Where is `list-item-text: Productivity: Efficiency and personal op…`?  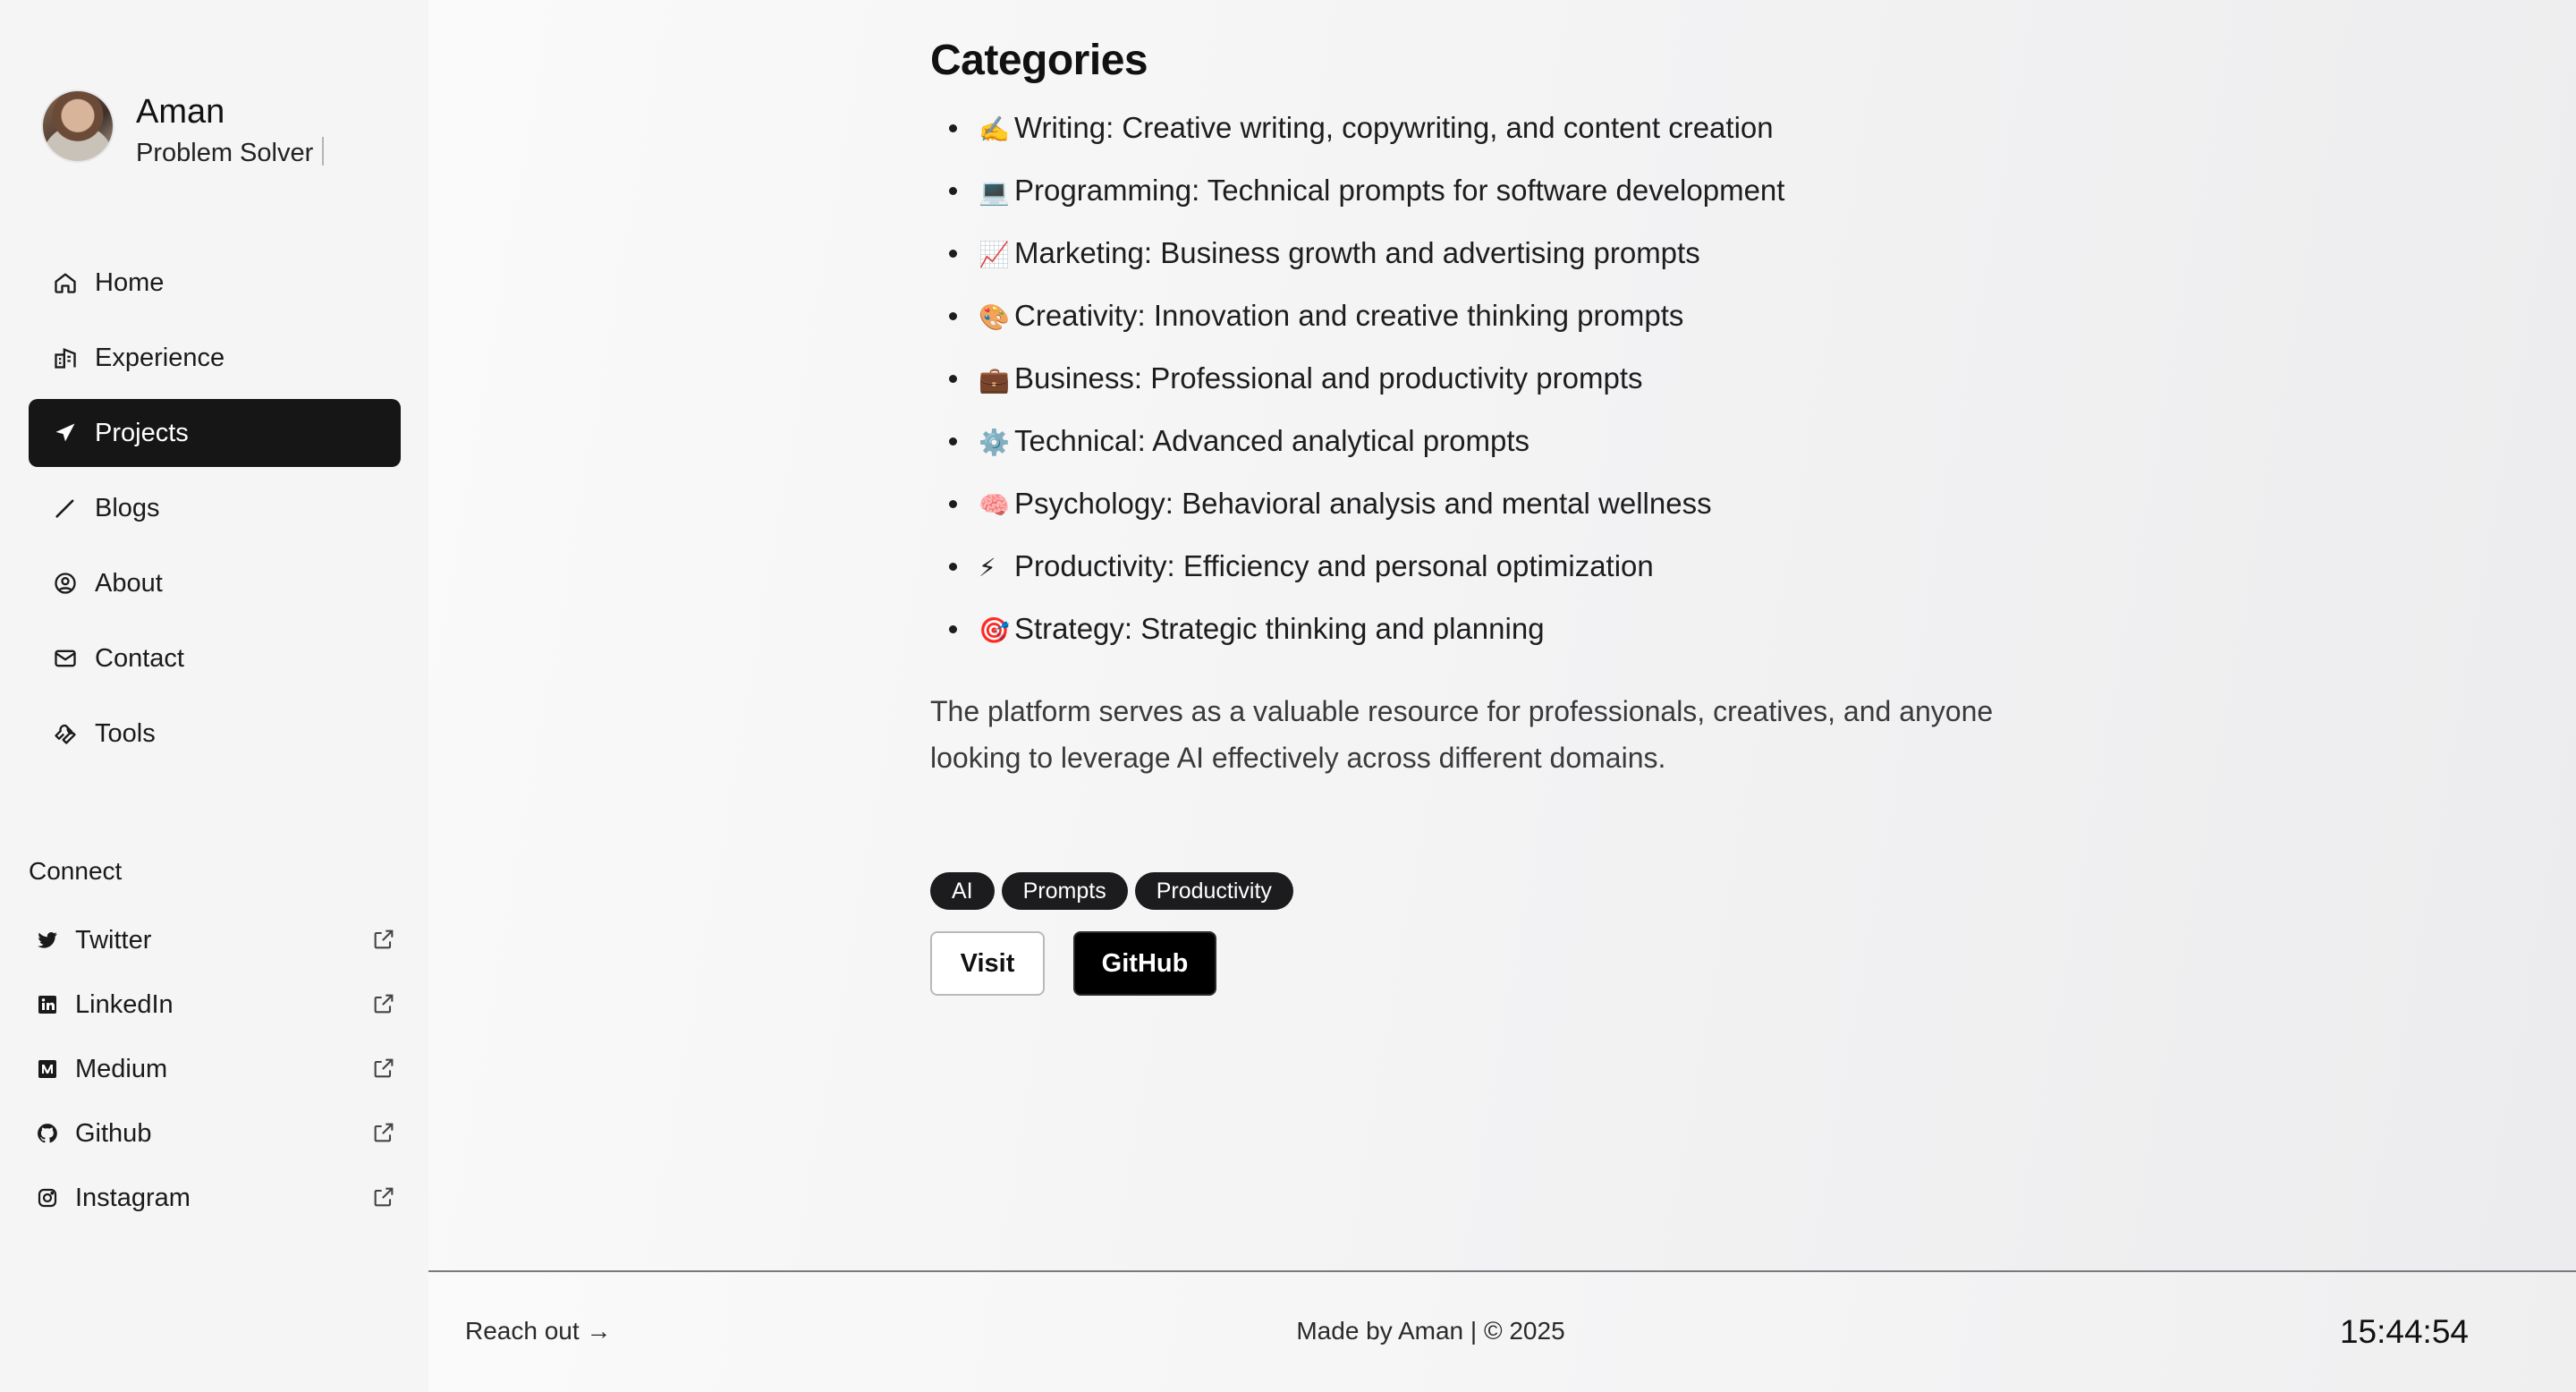
list-item-text: Productivity: Efficiency and personal op… is located at coordinates (1334, 565).